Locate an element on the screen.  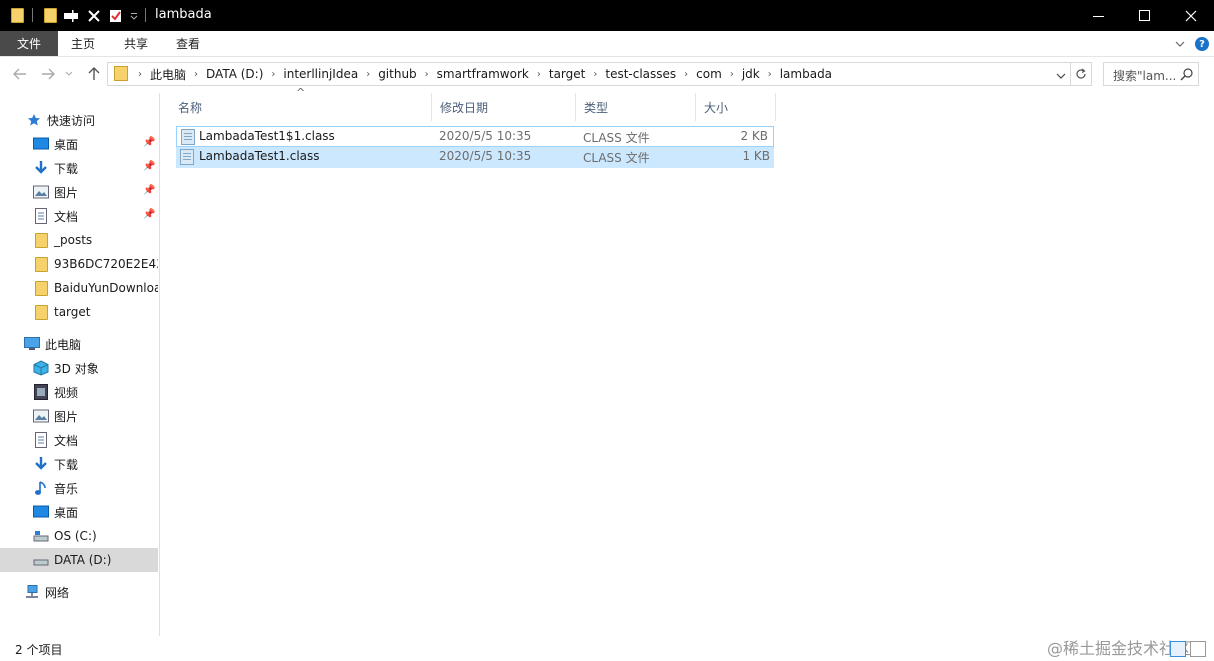
column-header-date: 修改日期 is located at coordinates (504, 107).